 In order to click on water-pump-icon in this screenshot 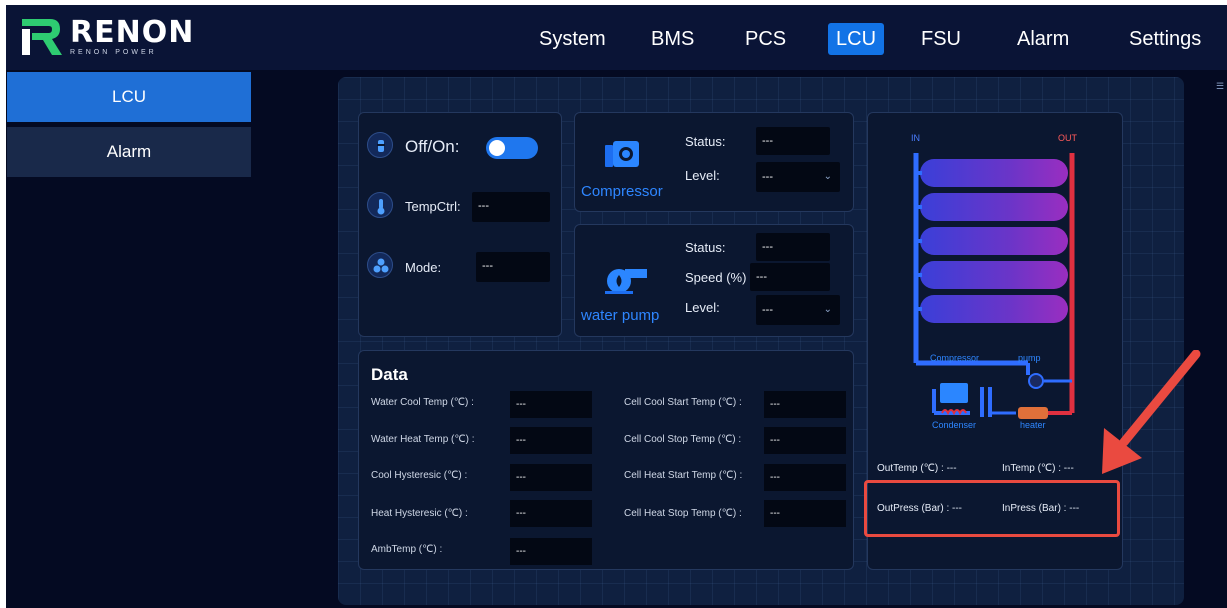, I will do `click(626, 281)`.